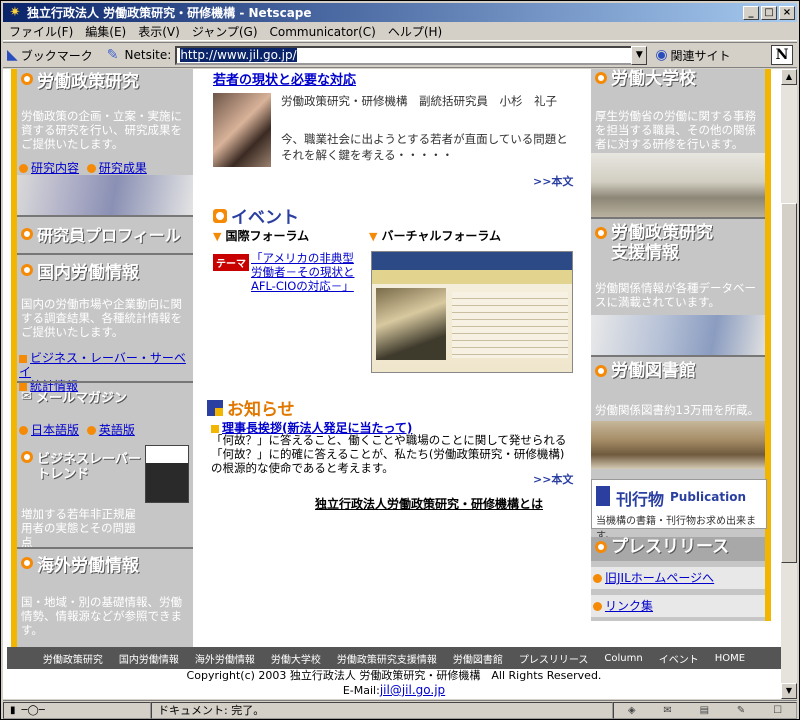 This screenshot has width=800, height=720. I want to click on news-more-link: >>本文, so click(553, 479).